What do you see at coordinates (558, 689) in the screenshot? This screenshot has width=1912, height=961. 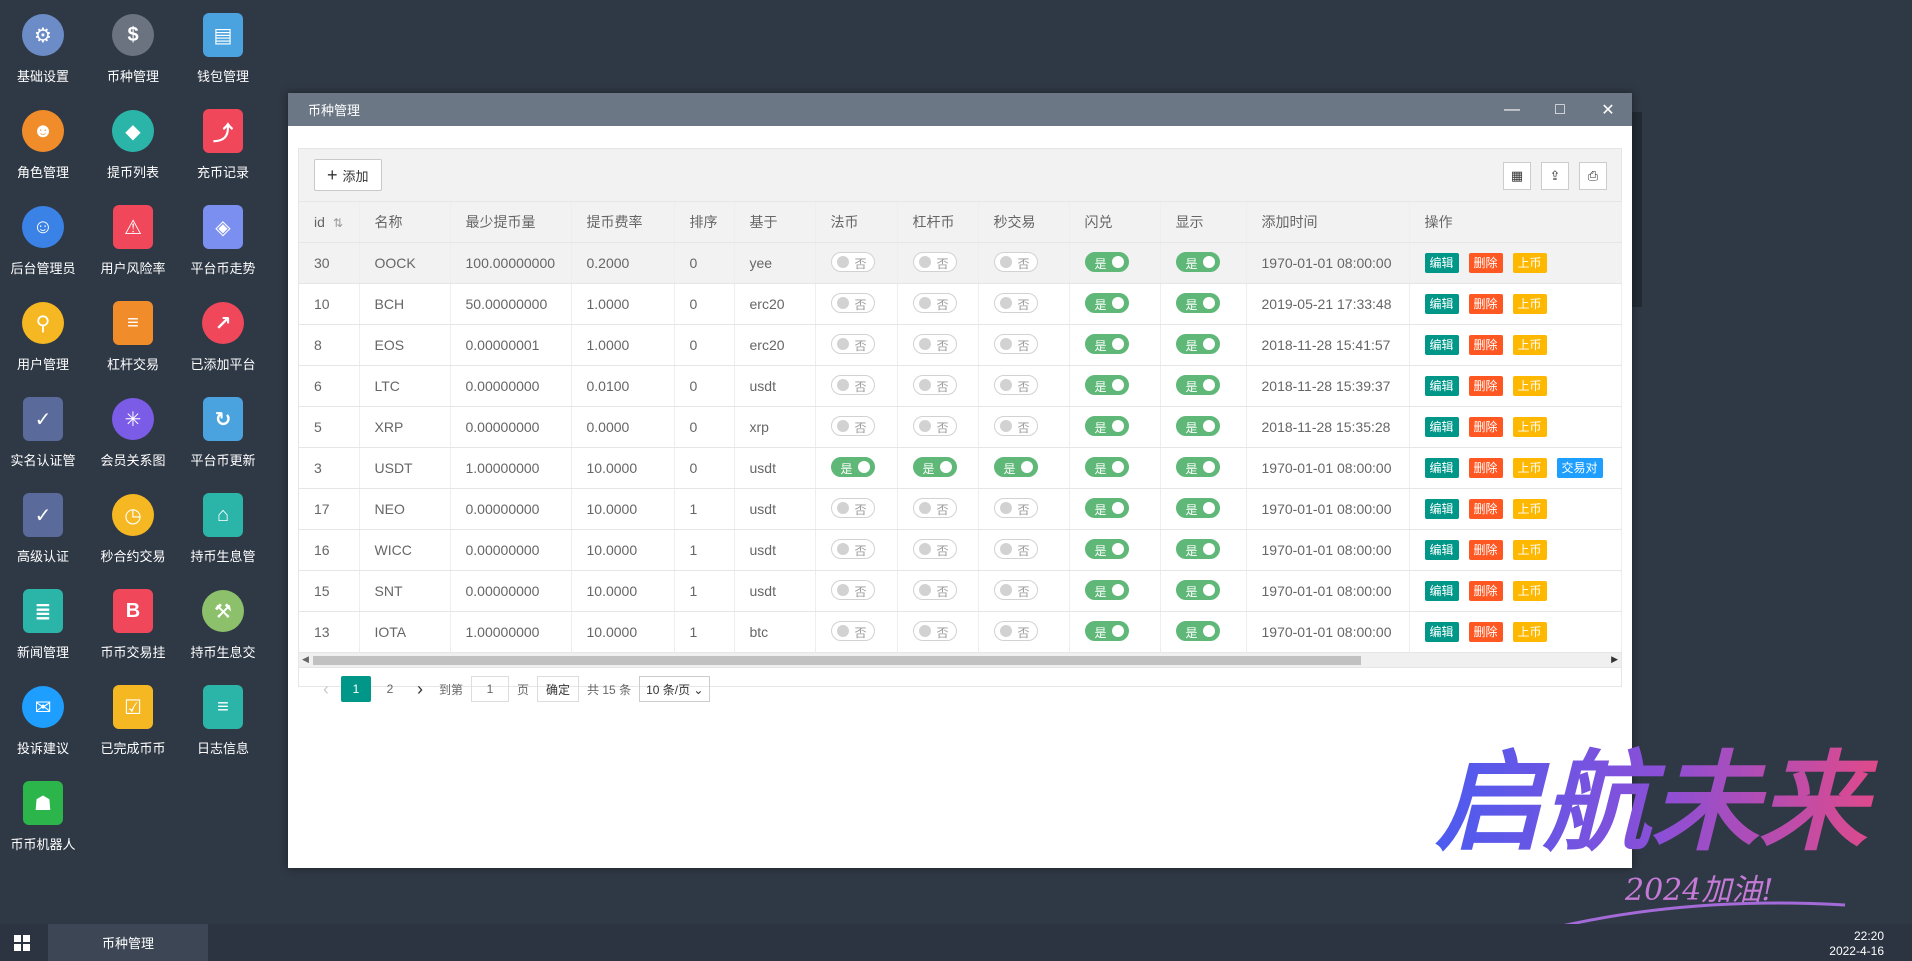 I see `goto-confirm-button: 确定` at bounding box center [558, 689].